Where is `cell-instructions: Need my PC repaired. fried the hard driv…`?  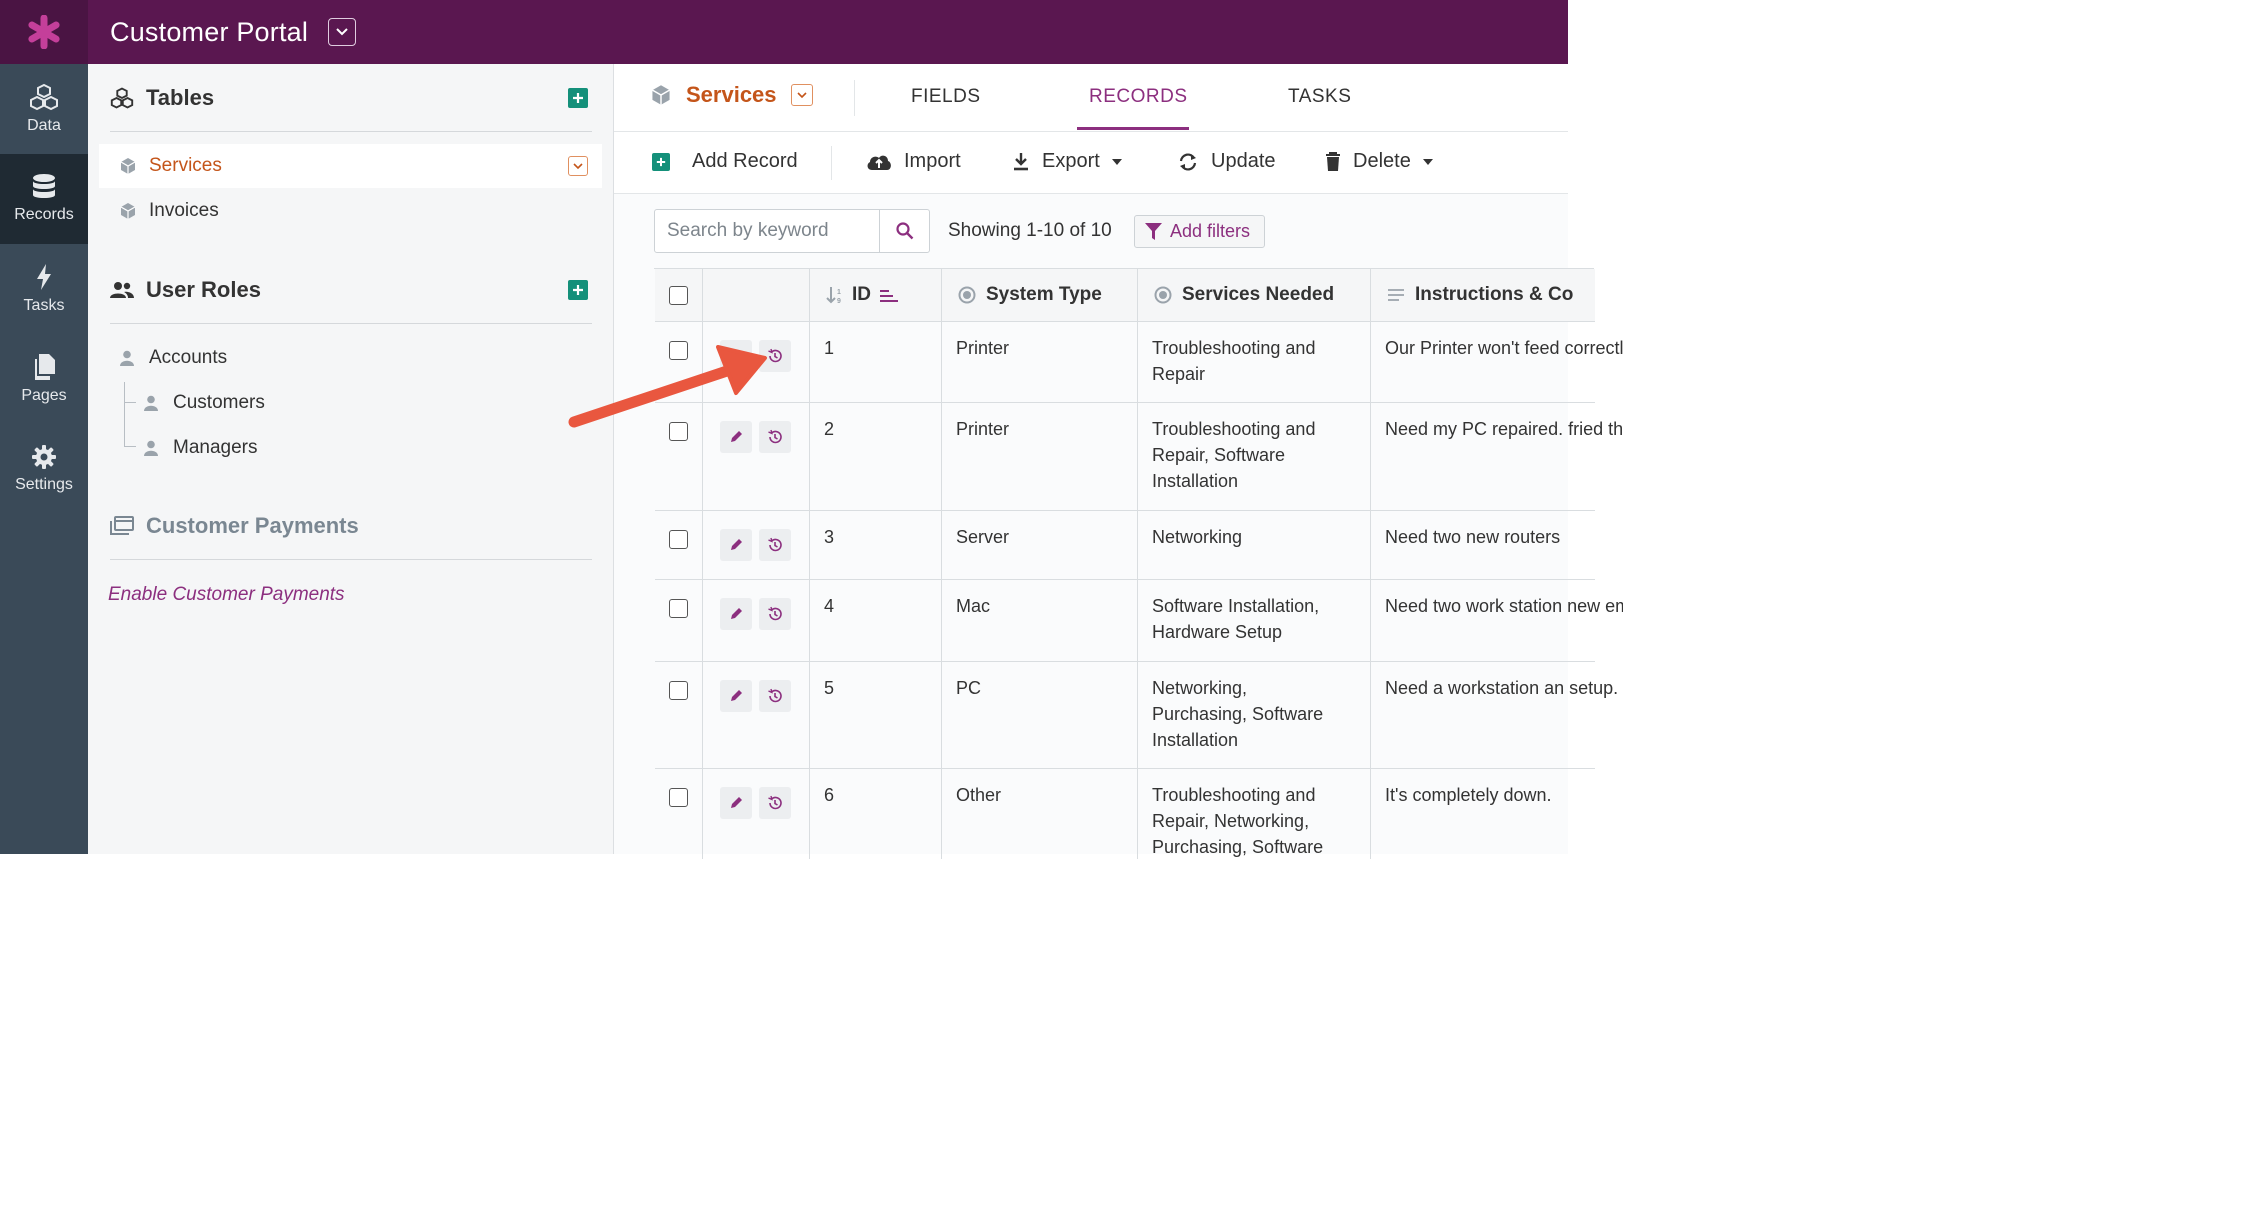 cell-instructions: Need my PC repaired. fried the hard driv… is located at coordinates (1501, 456).